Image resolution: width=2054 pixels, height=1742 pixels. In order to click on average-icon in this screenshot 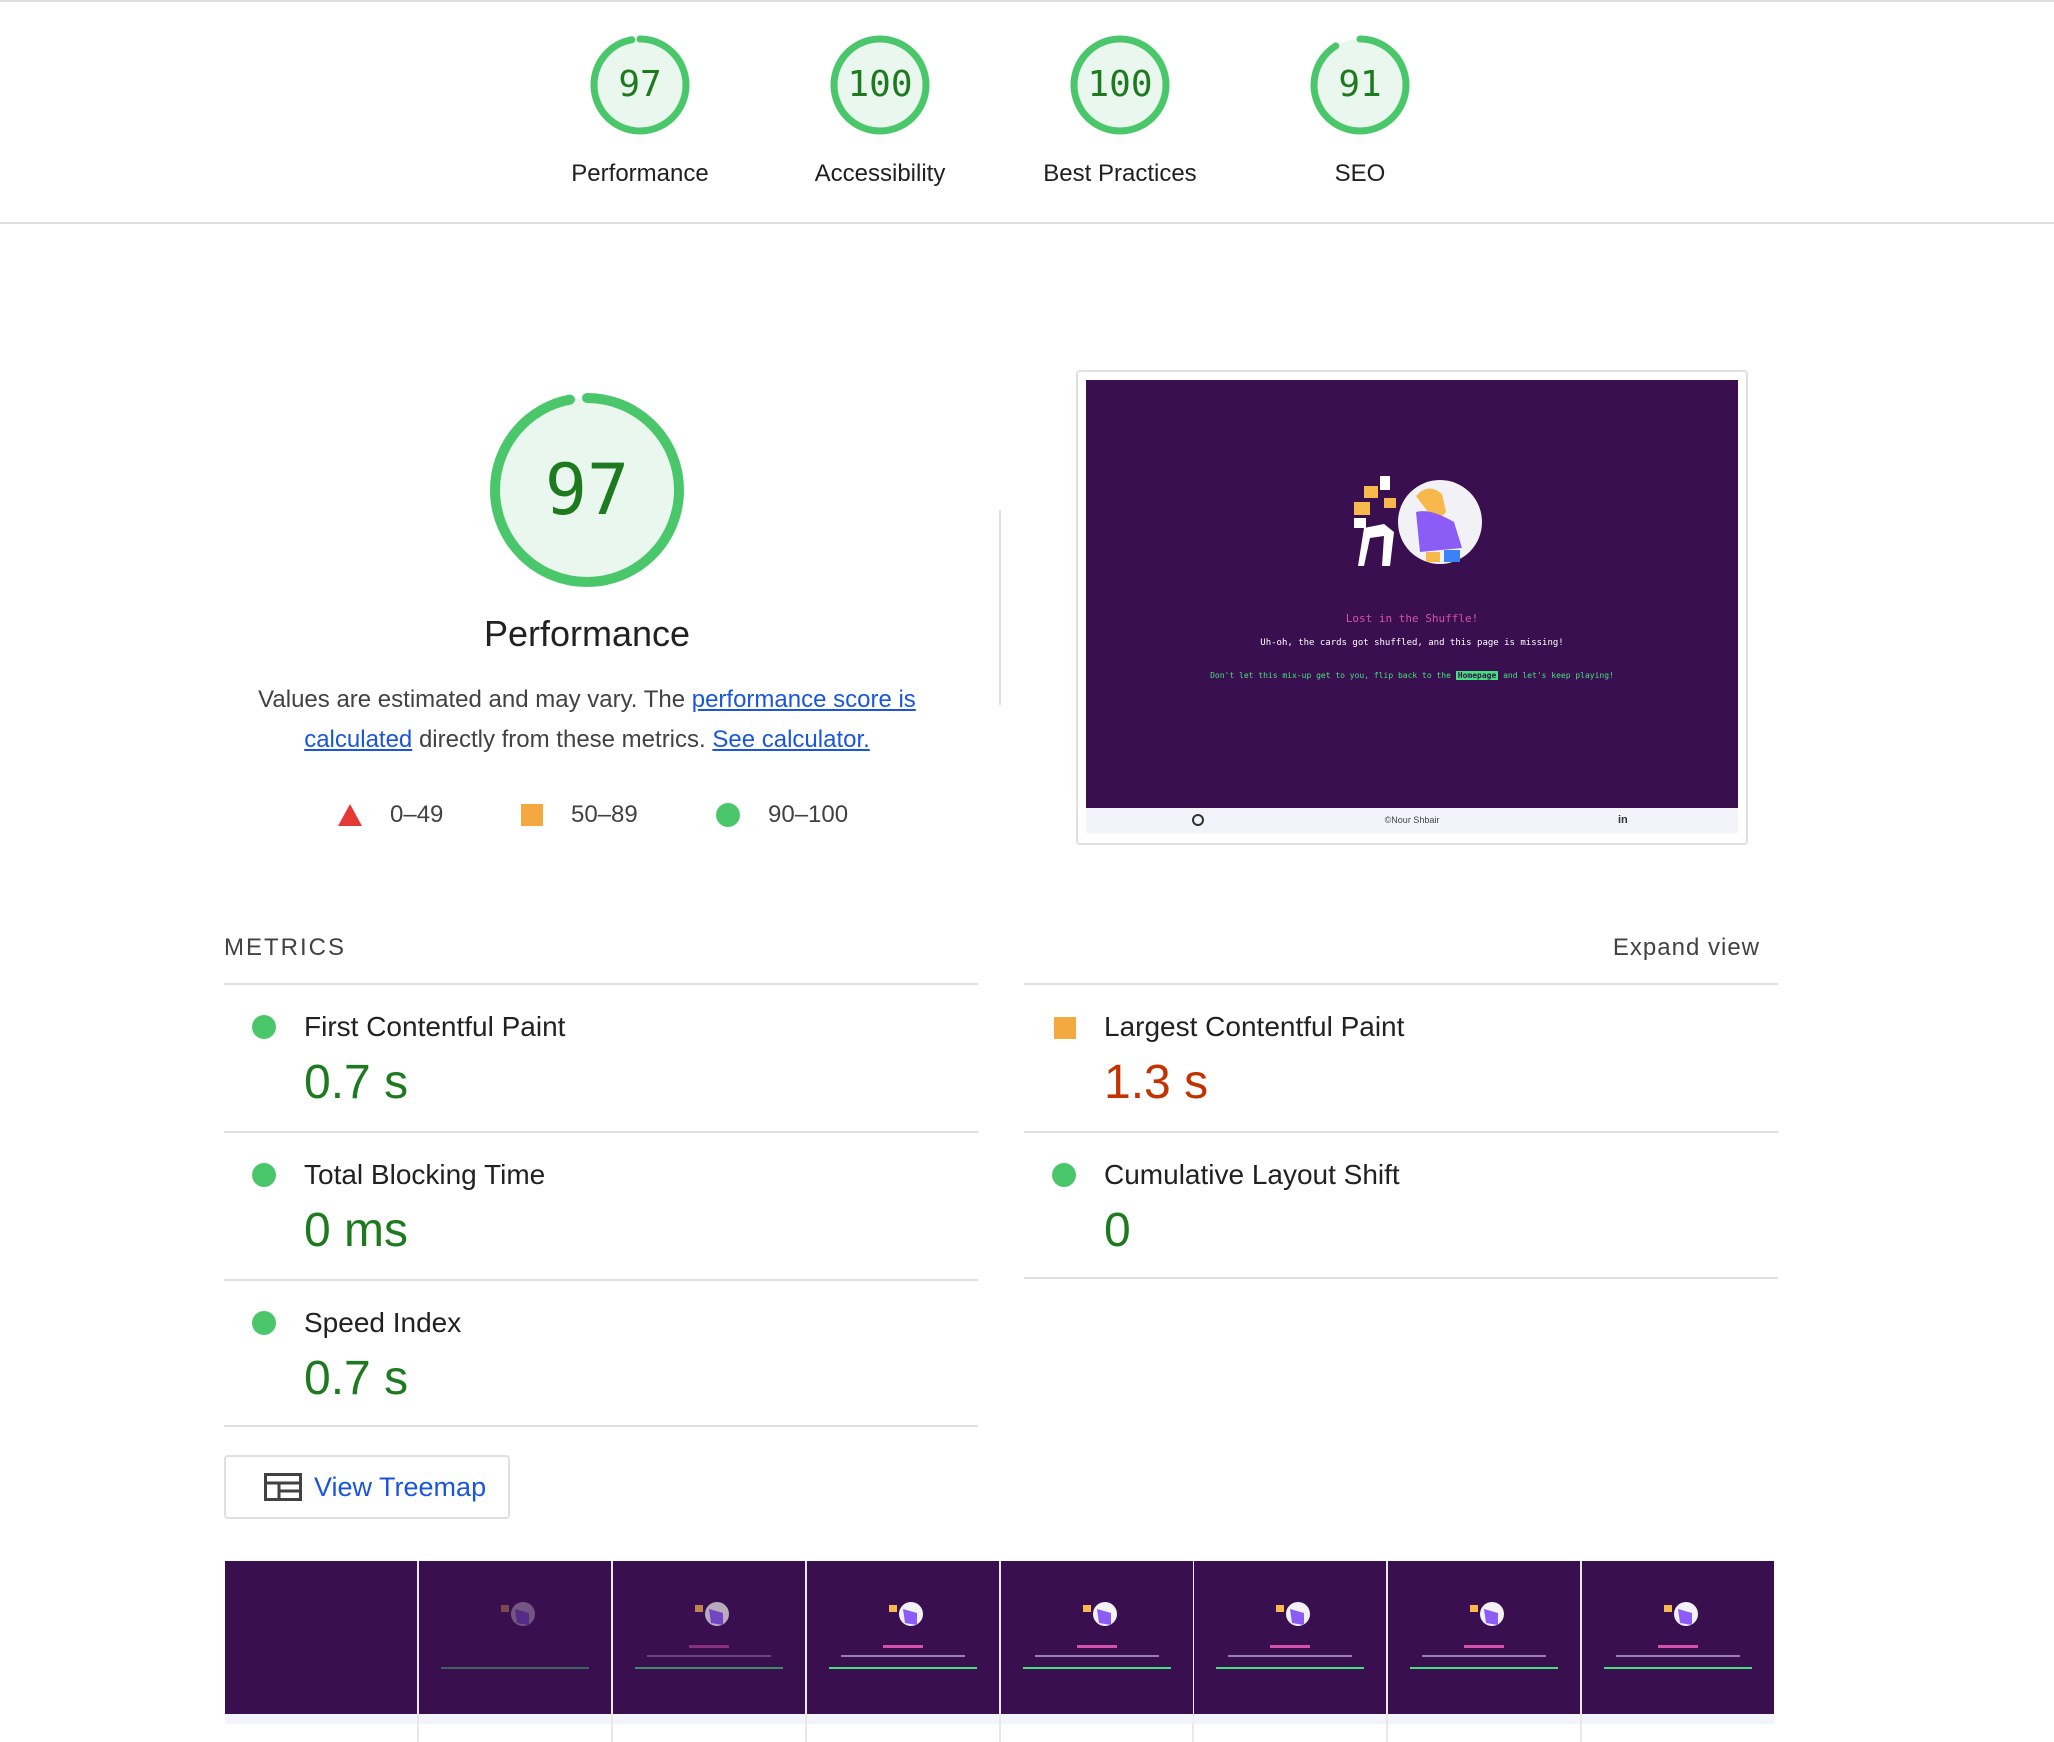, I will do `click(1065, 1028)`.